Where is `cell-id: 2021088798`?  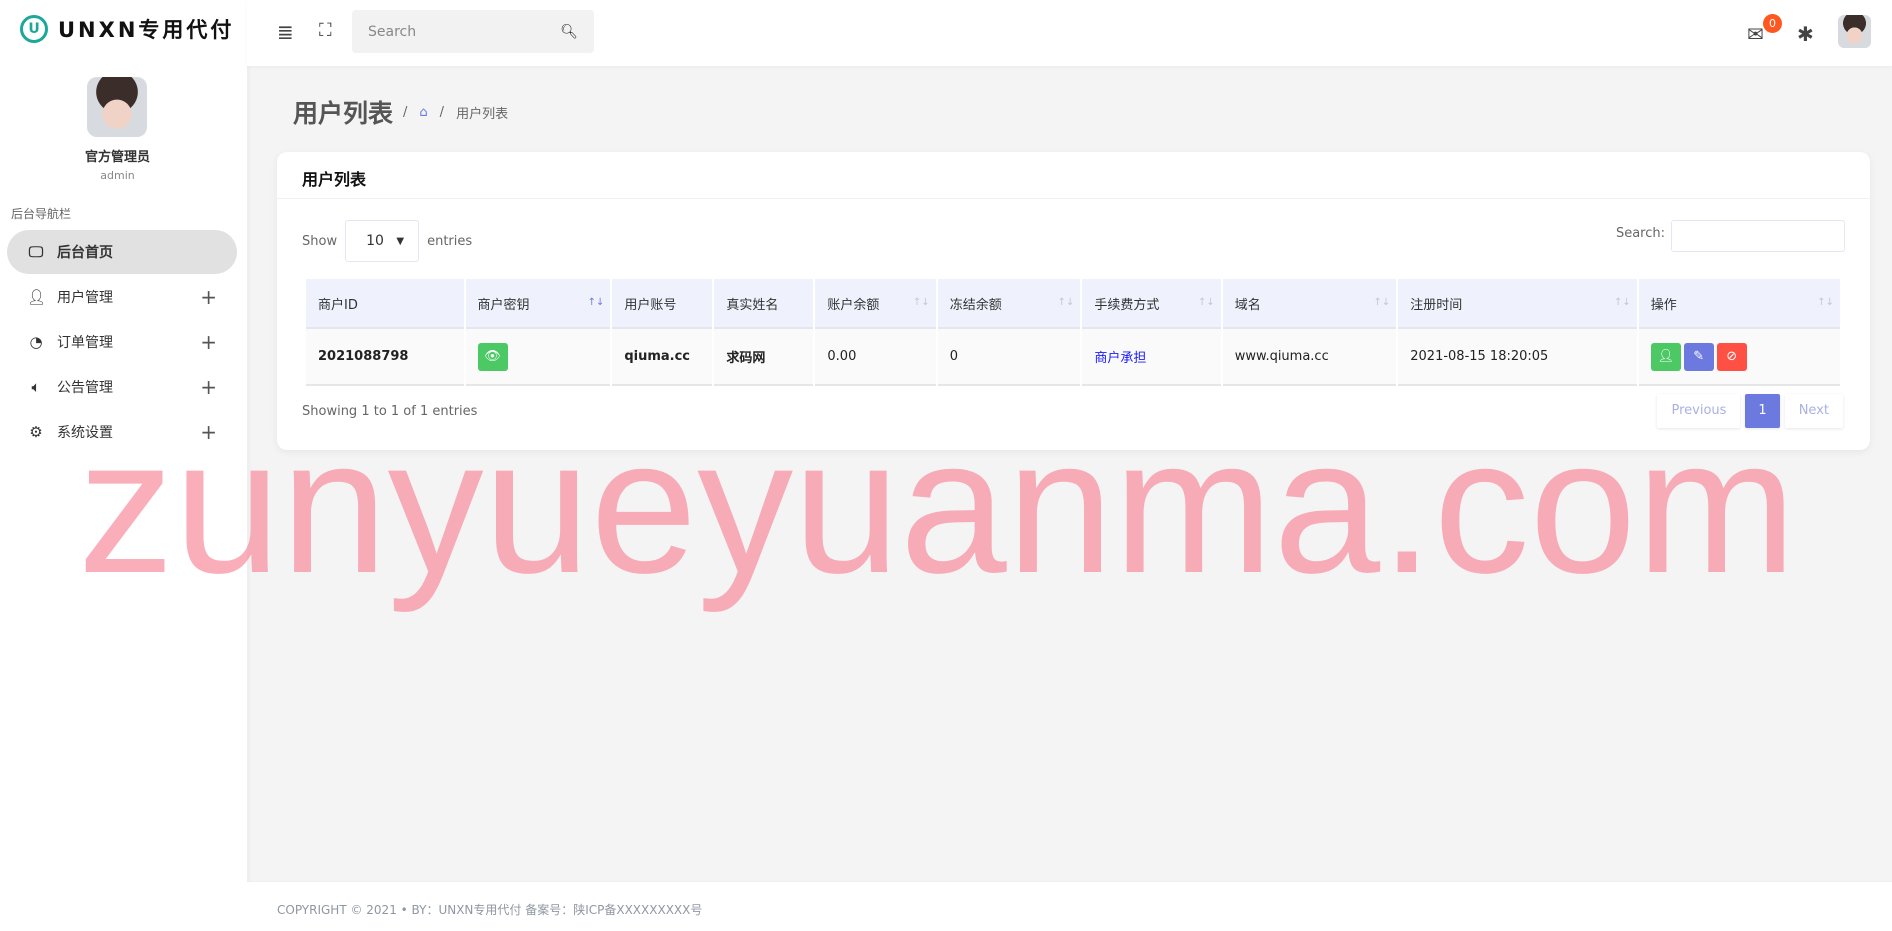
cell-id: 2021088798 is located at coordinates (385, 357).